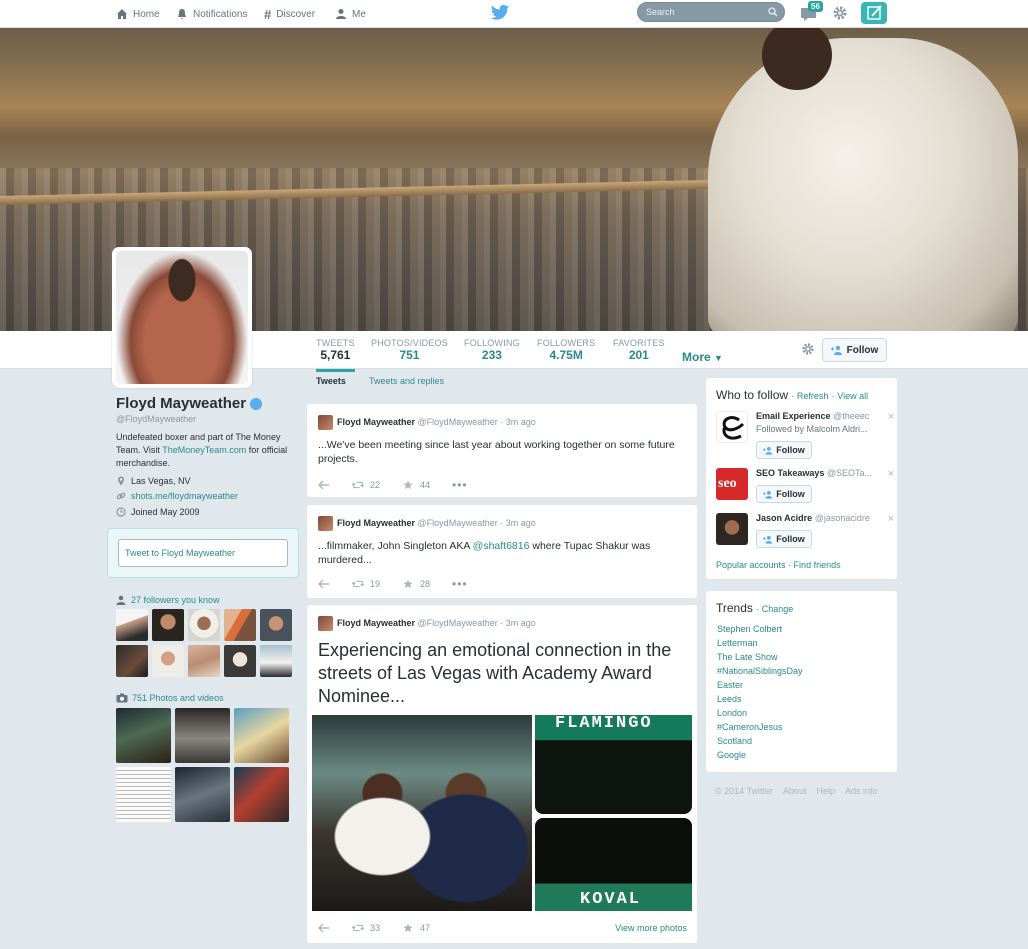 The image size is (1028, 949). What do you see at coordinates (732, 713) in the screenshot?
I see `trend-item: London` at bounding box center [732, 713].